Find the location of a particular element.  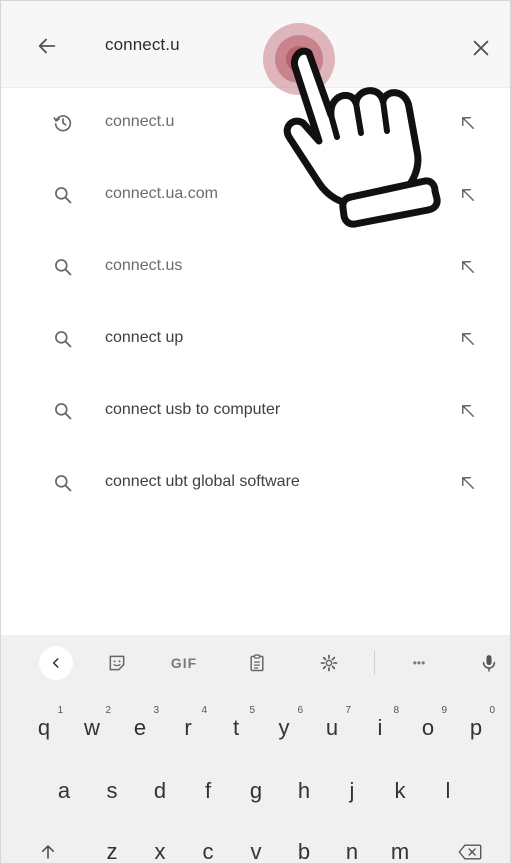

microphone-icon is located at coordinates (489, 663).